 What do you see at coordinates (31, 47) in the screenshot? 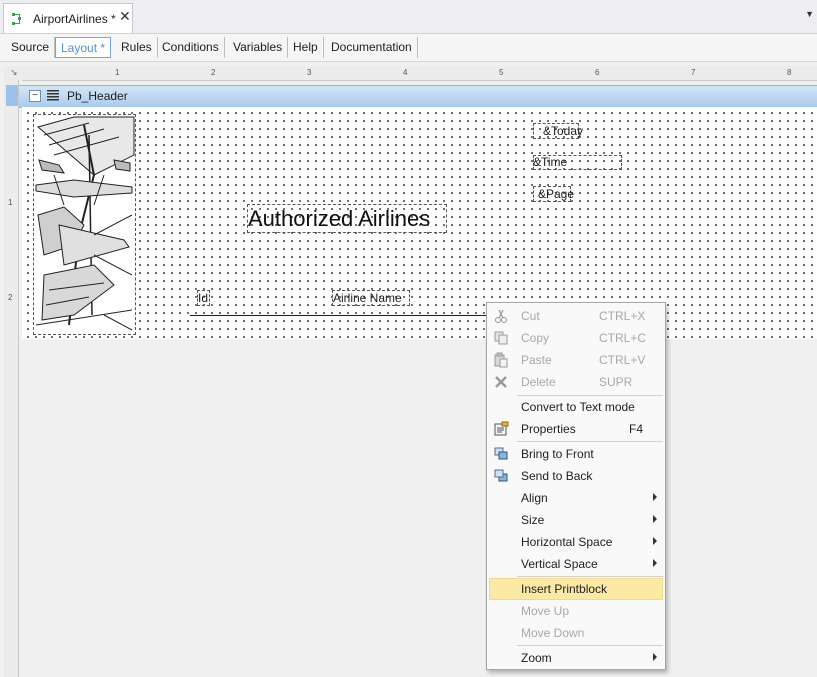
I see `tab-source: Source` at bounding box center [31, 47].